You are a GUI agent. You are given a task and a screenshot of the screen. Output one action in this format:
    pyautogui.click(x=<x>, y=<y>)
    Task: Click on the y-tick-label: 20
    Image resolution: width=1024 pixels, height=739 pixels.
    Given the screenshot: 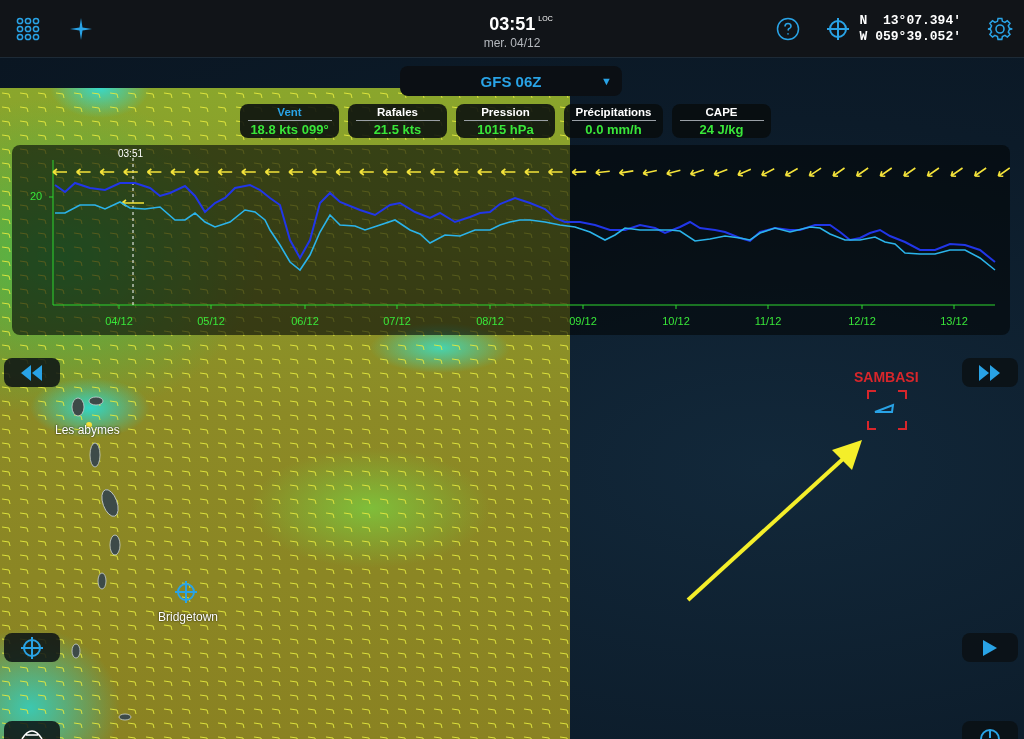 What is the action you would take?
    pyautogui.click(x=36, y=196)
    